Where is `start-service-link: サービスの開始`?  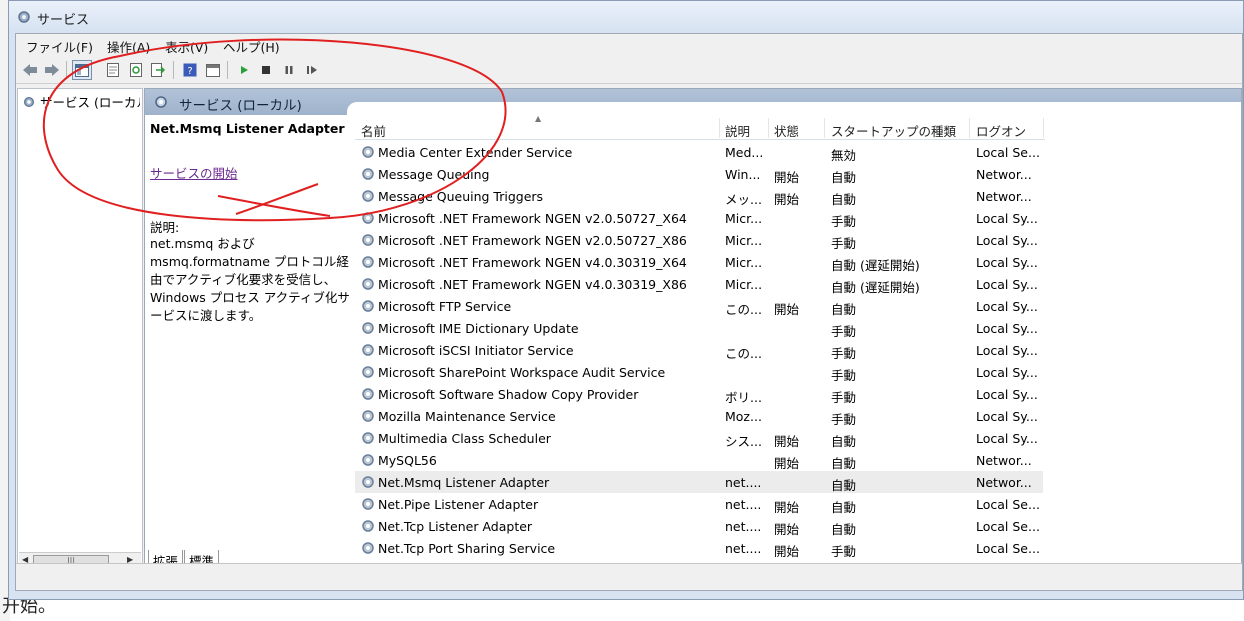
start-service-link: サービスの開始 is located at coordinates (194, 172).